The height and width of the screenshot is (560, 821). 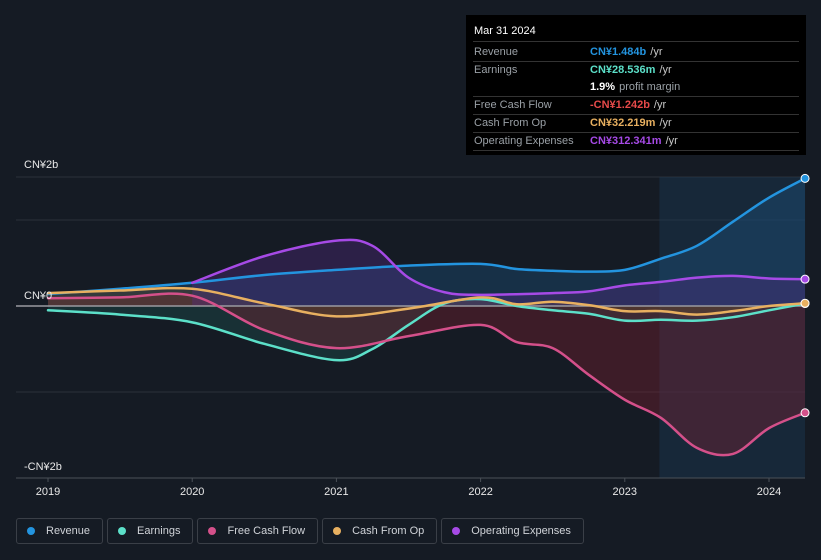 What do you see at coordinates (623, 123) in the screenshot?
I see `tooltip-value: CN¥32.219m` at bounding box center [623, 123].